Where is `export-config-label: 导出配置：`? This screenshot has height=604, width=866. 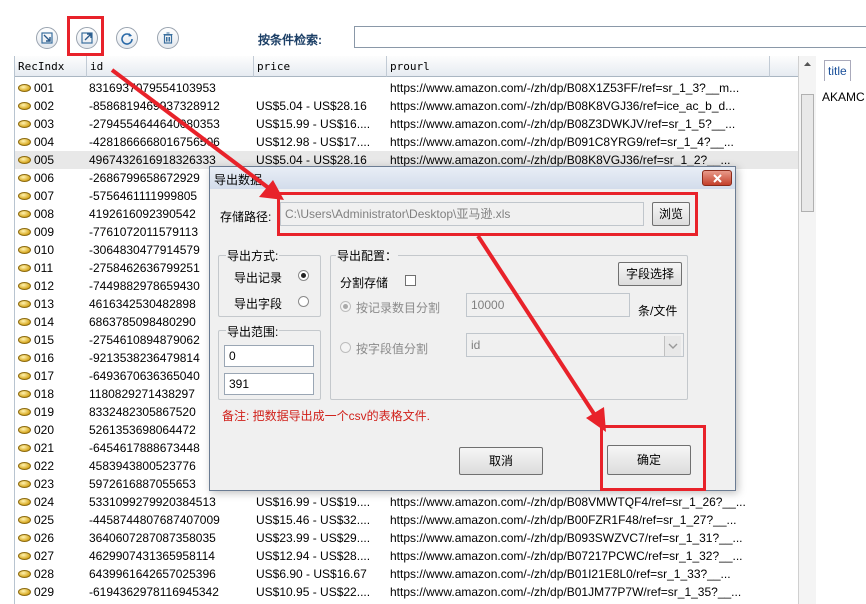
export-config-label: 导出配置： is located at coordinates (367, 255).